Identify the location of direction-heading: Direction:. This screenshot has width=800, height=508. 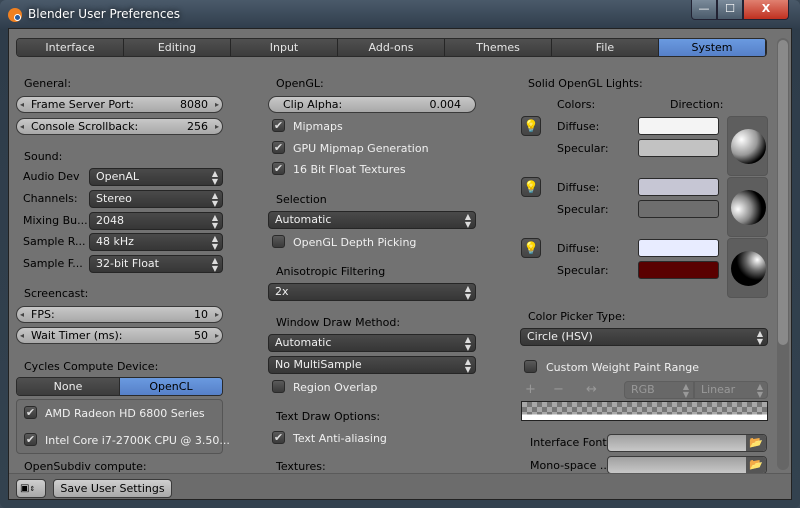
(697, 104).